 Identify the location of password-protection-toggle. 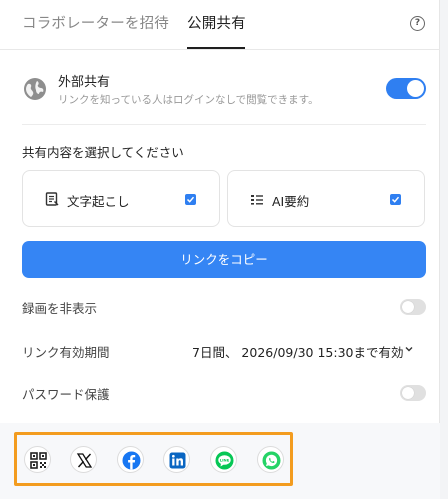
(413, 393).